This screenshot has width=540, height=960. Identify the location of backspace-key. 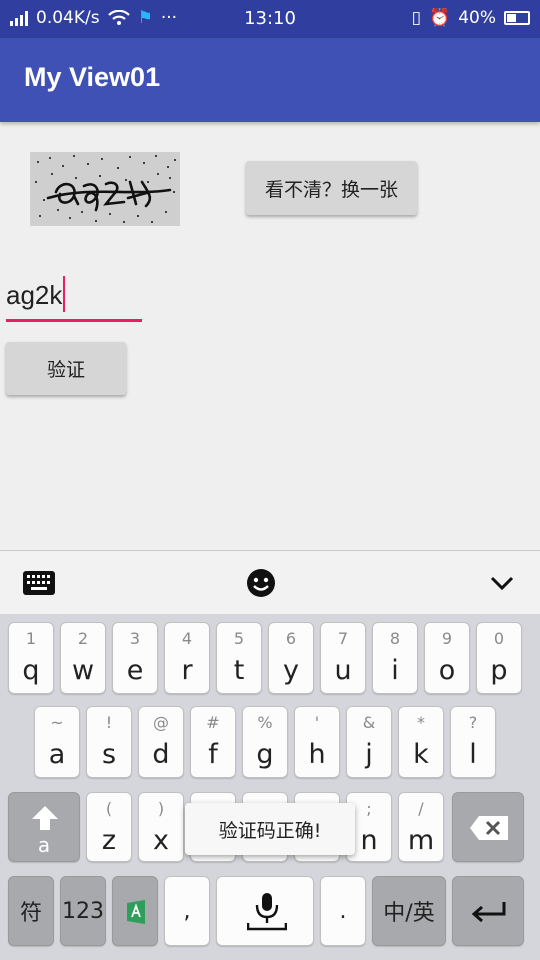
(488, 827).